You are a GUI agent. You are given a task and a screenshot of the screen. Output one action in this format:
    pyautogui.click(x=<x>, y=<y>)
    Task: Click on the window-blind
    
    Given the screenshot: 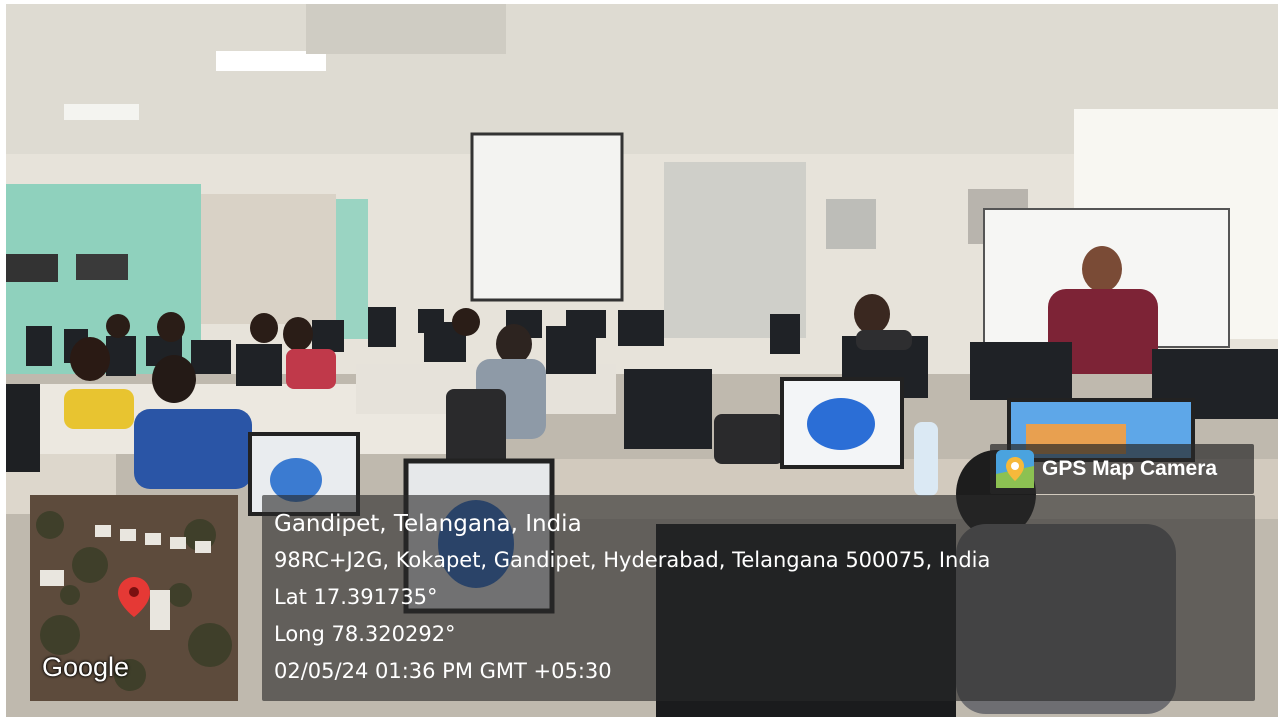 What is the action you would take?
    pyautogui.click(x=735, y=250)
    